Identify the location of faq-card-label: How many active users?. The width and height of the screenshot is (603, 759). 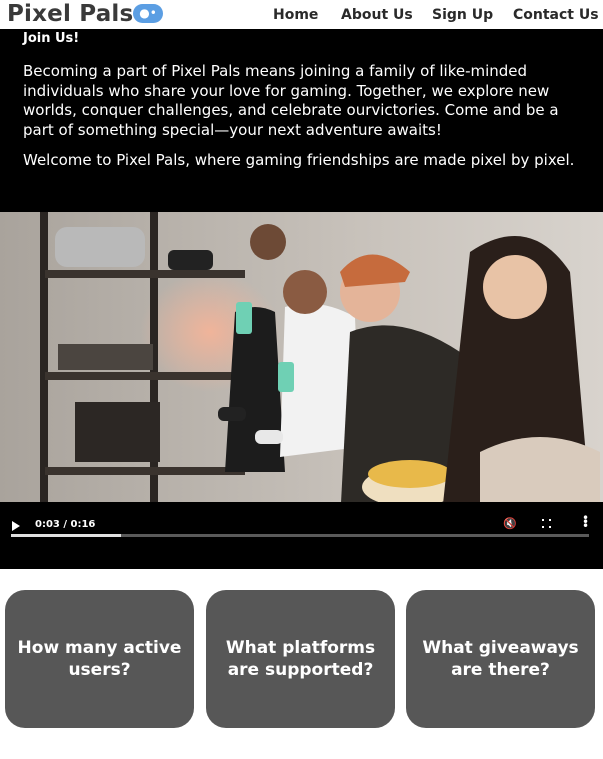
(99, 659).